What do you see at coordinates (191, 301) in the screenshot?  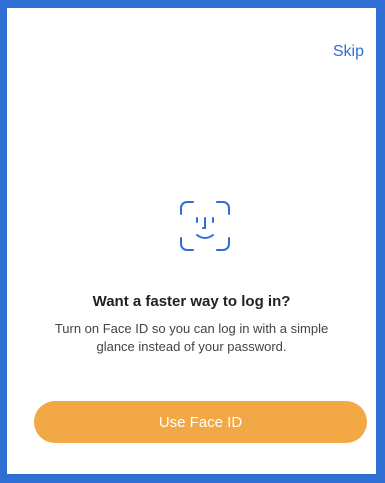 I see `page-title: Want a faster way to log in?` at bounding box center [191, 301].